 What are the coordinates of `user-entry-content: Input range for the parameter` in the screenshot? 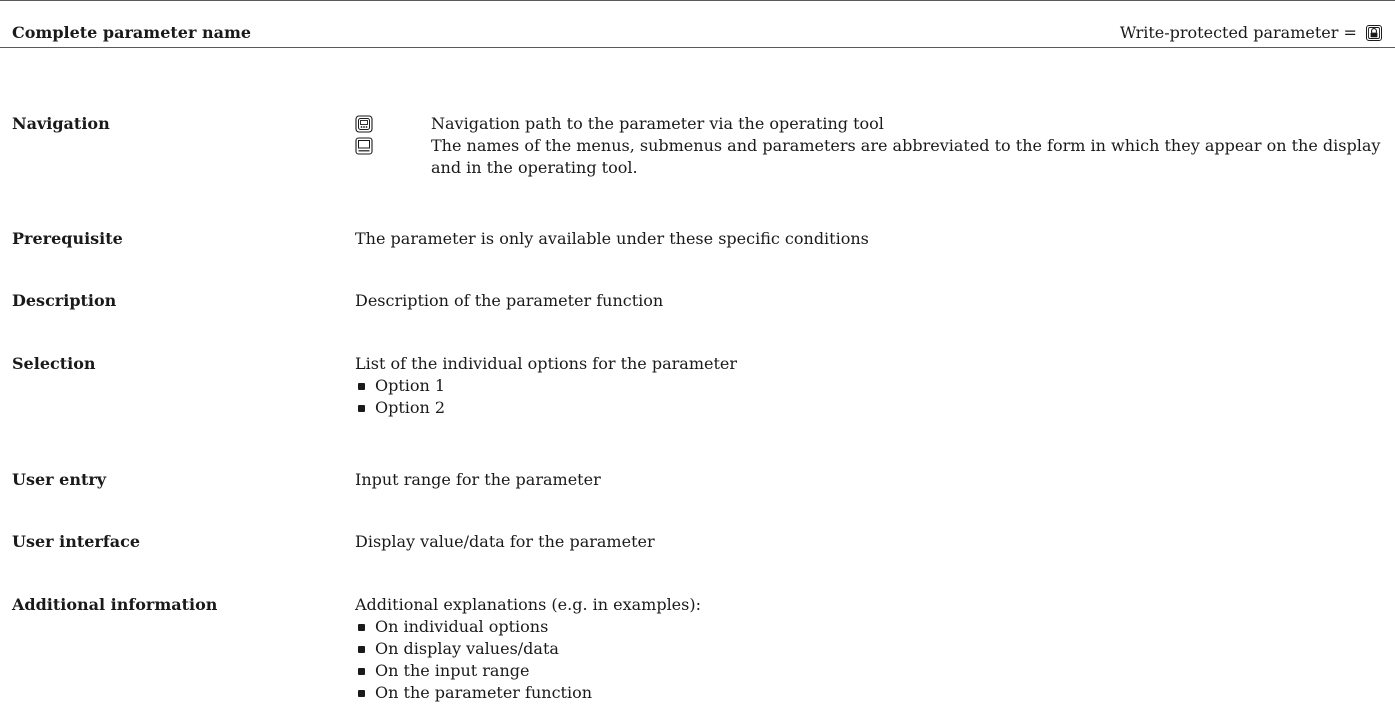 It's located at (870, 480).